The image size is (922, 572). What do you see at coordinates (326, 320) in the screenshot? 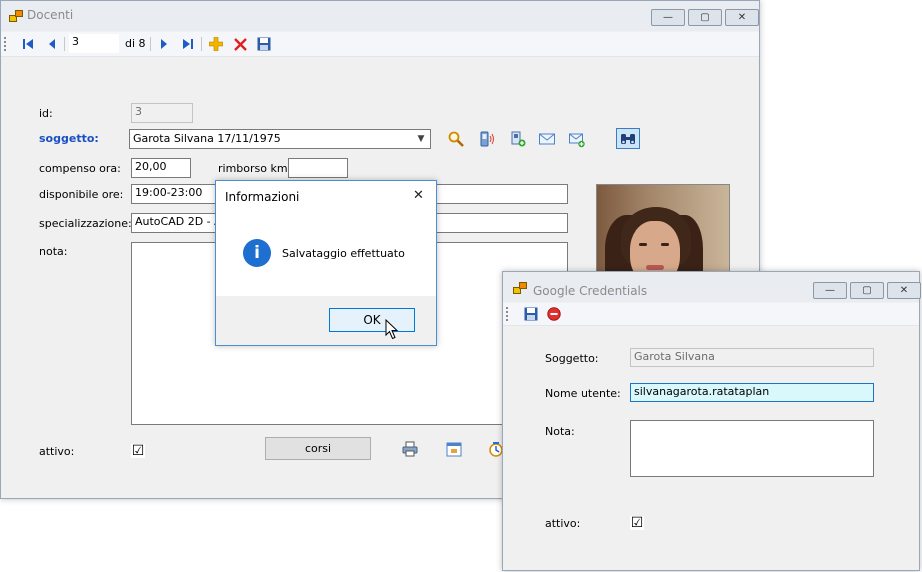
I see `dialog-footer: OK` at bounding box center [326, 320].